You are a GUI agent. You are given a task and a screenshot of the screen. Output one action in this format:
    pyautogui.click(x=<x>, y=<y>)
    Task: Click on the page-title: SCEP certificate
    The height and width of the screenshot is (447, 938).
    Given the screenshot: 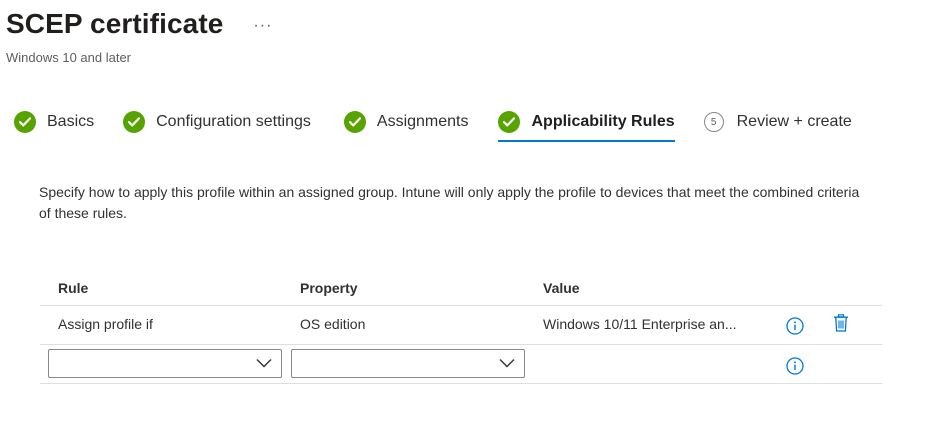 What is the action you would take?
    pyautogui.click(x=115, y=23)
    